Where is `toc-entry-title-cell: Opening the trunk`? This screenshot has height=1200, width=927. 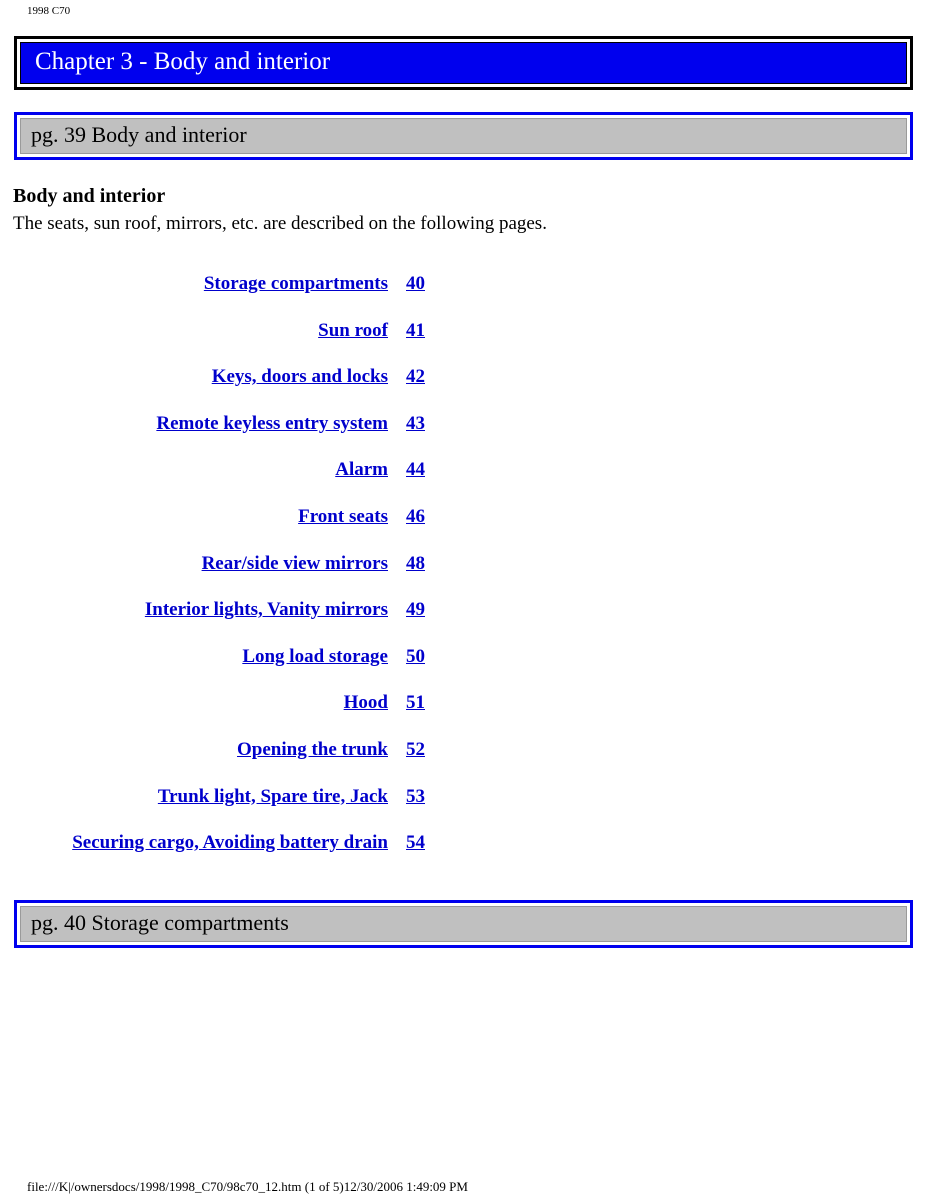
toc-entry-title-cell: Opening the trunk is located at coordinates (194, 750).